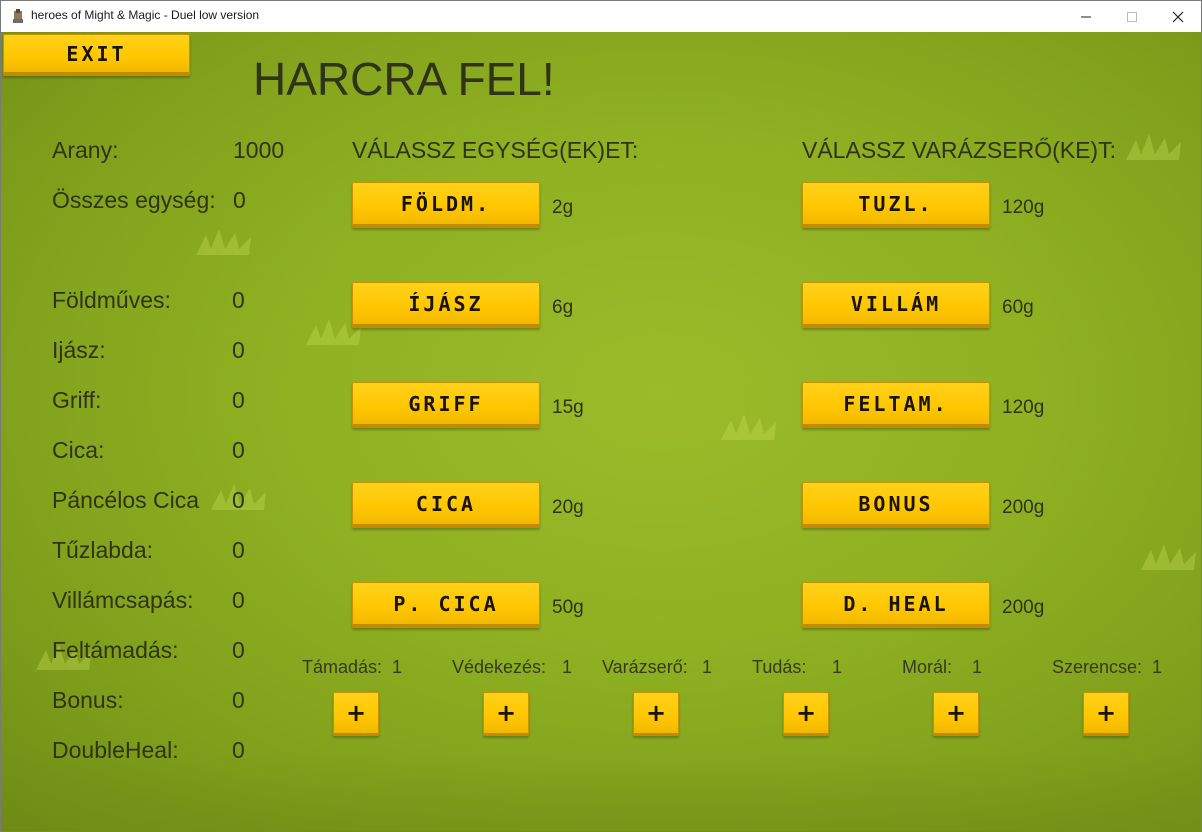 The image size is (1202, 832). Describe the element at coordinates (806, 714) in the screenshot. I see `increase-knowledge-button: +` at that location.